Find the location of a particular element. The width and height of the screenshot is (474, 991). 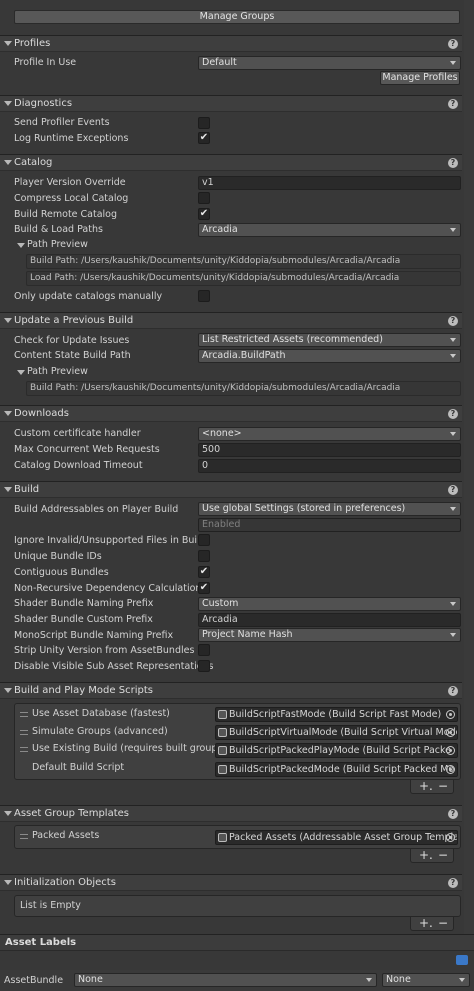

scrollbar is located at coordinates (469, 470).